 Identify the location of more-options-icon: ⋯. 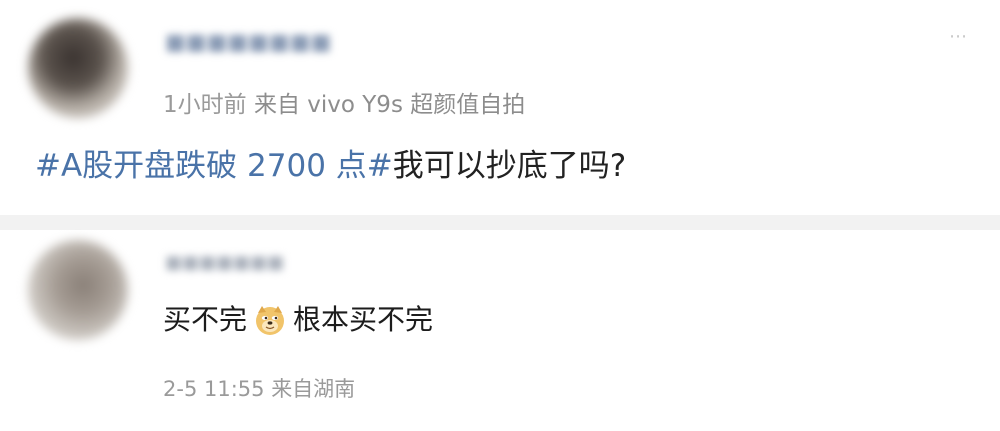
(958, 36).